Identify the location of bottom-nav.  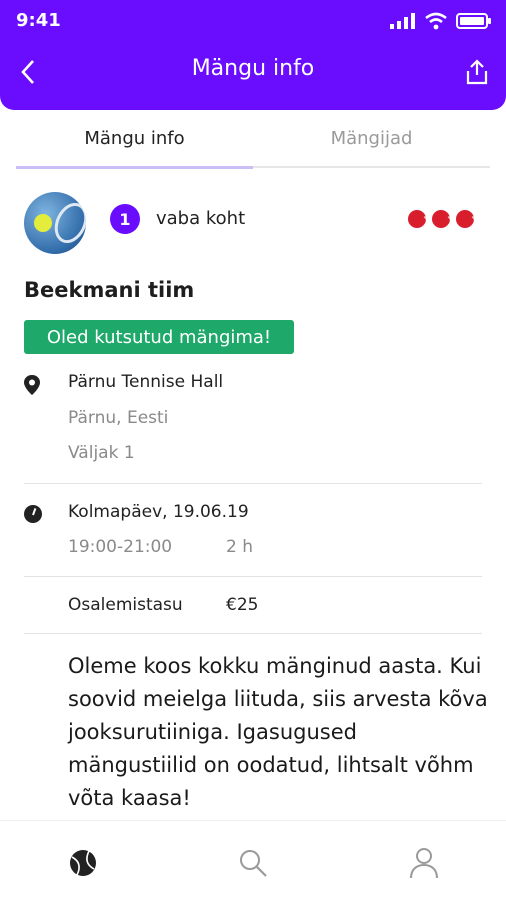
(253, 860).